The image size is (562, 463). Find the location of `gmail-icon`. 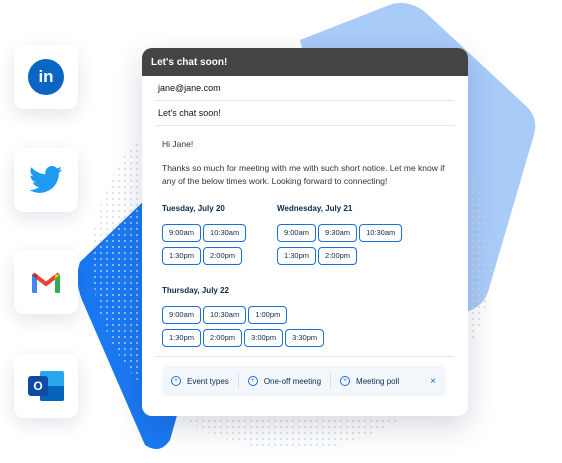

gmail-icon is located at coordinates (46, 282).